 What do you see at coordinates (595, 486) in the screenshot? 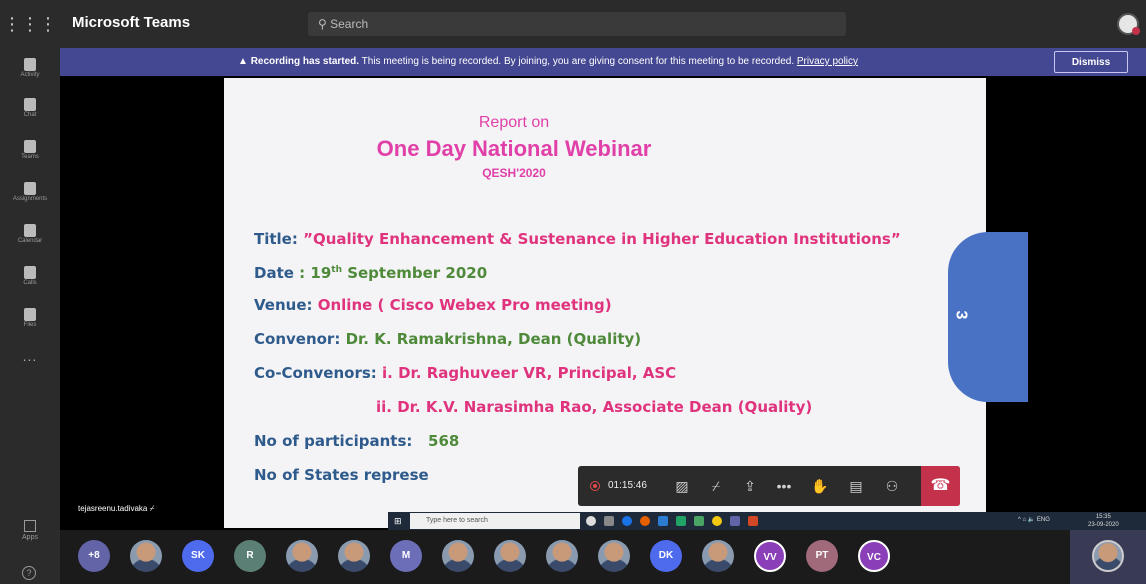
I see `recording-icon` at bounding box center [595, 486].